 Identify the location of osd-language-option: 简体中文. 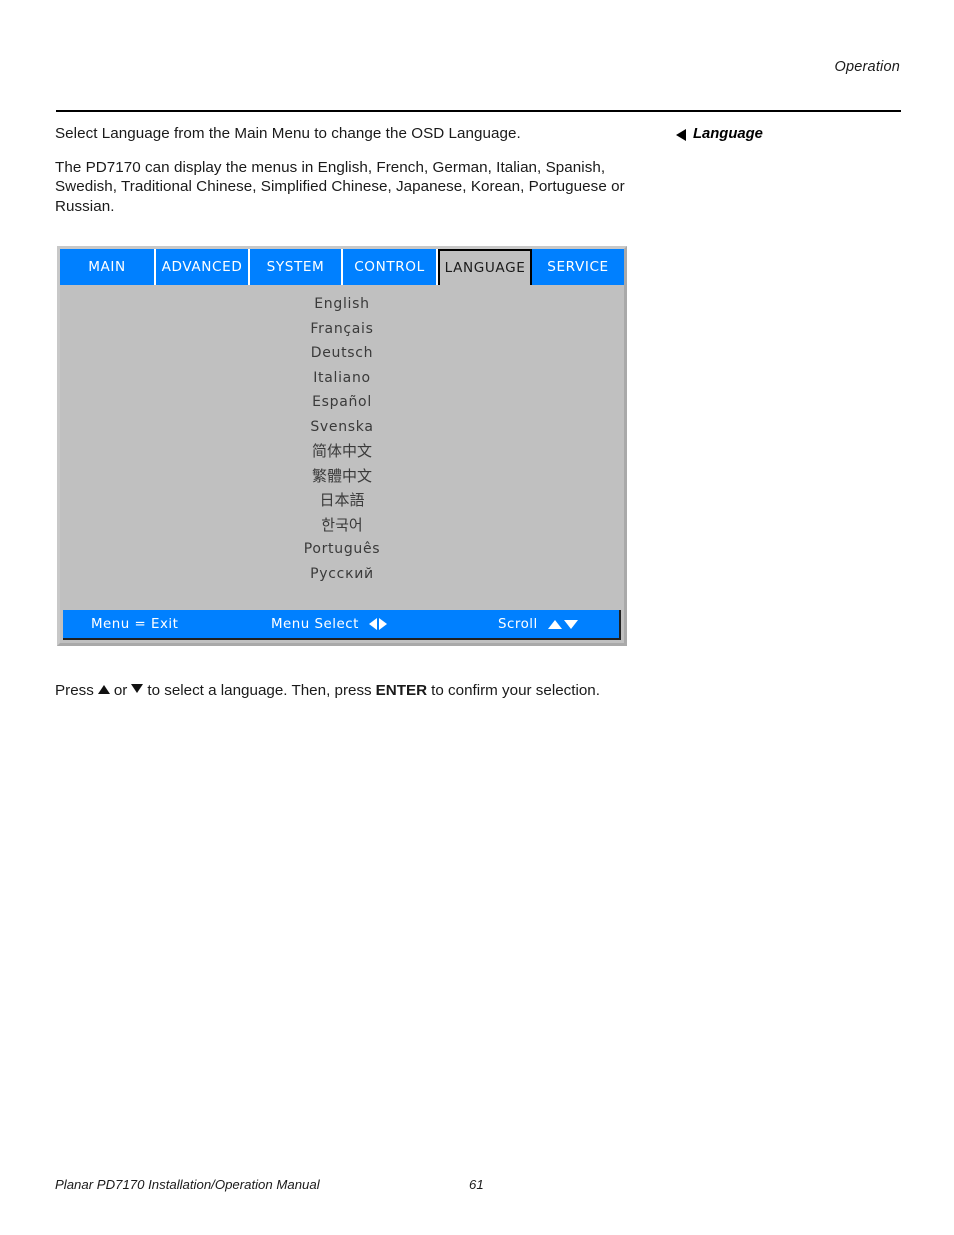
(342, 451).